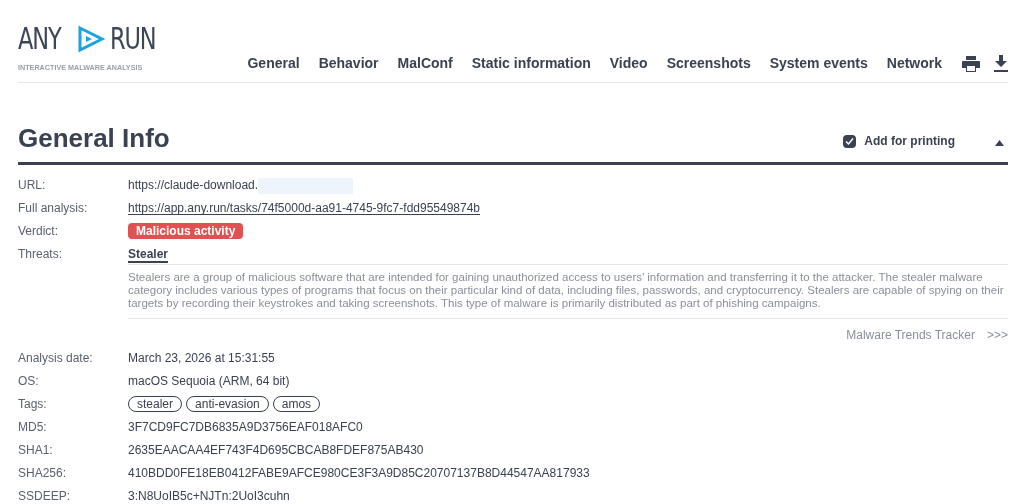 The image size is (1024, 504). I want to click on play-logo-icon, so click(91, 39).